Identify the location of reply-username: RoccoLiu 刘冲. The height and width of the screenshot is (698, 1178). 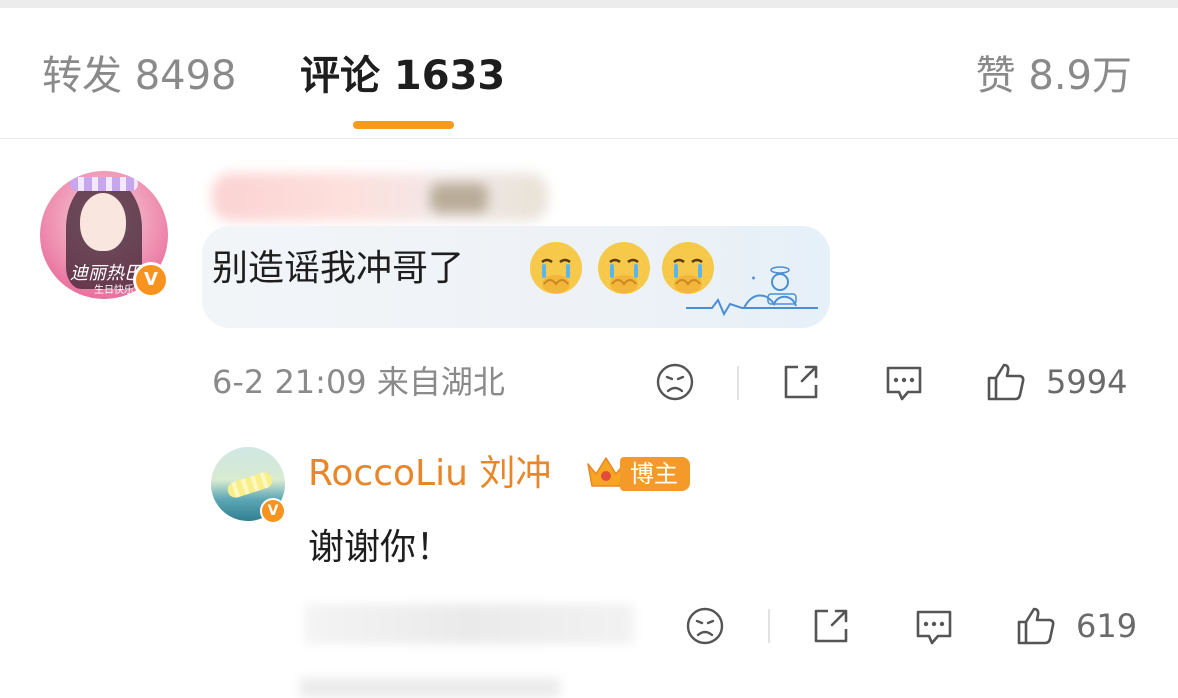
(429, 474).